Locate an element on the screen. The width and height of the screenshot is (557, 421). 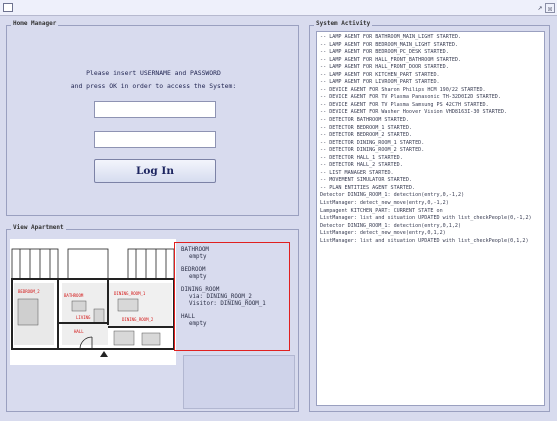
bed-shape is located at coordinates (28, 312).